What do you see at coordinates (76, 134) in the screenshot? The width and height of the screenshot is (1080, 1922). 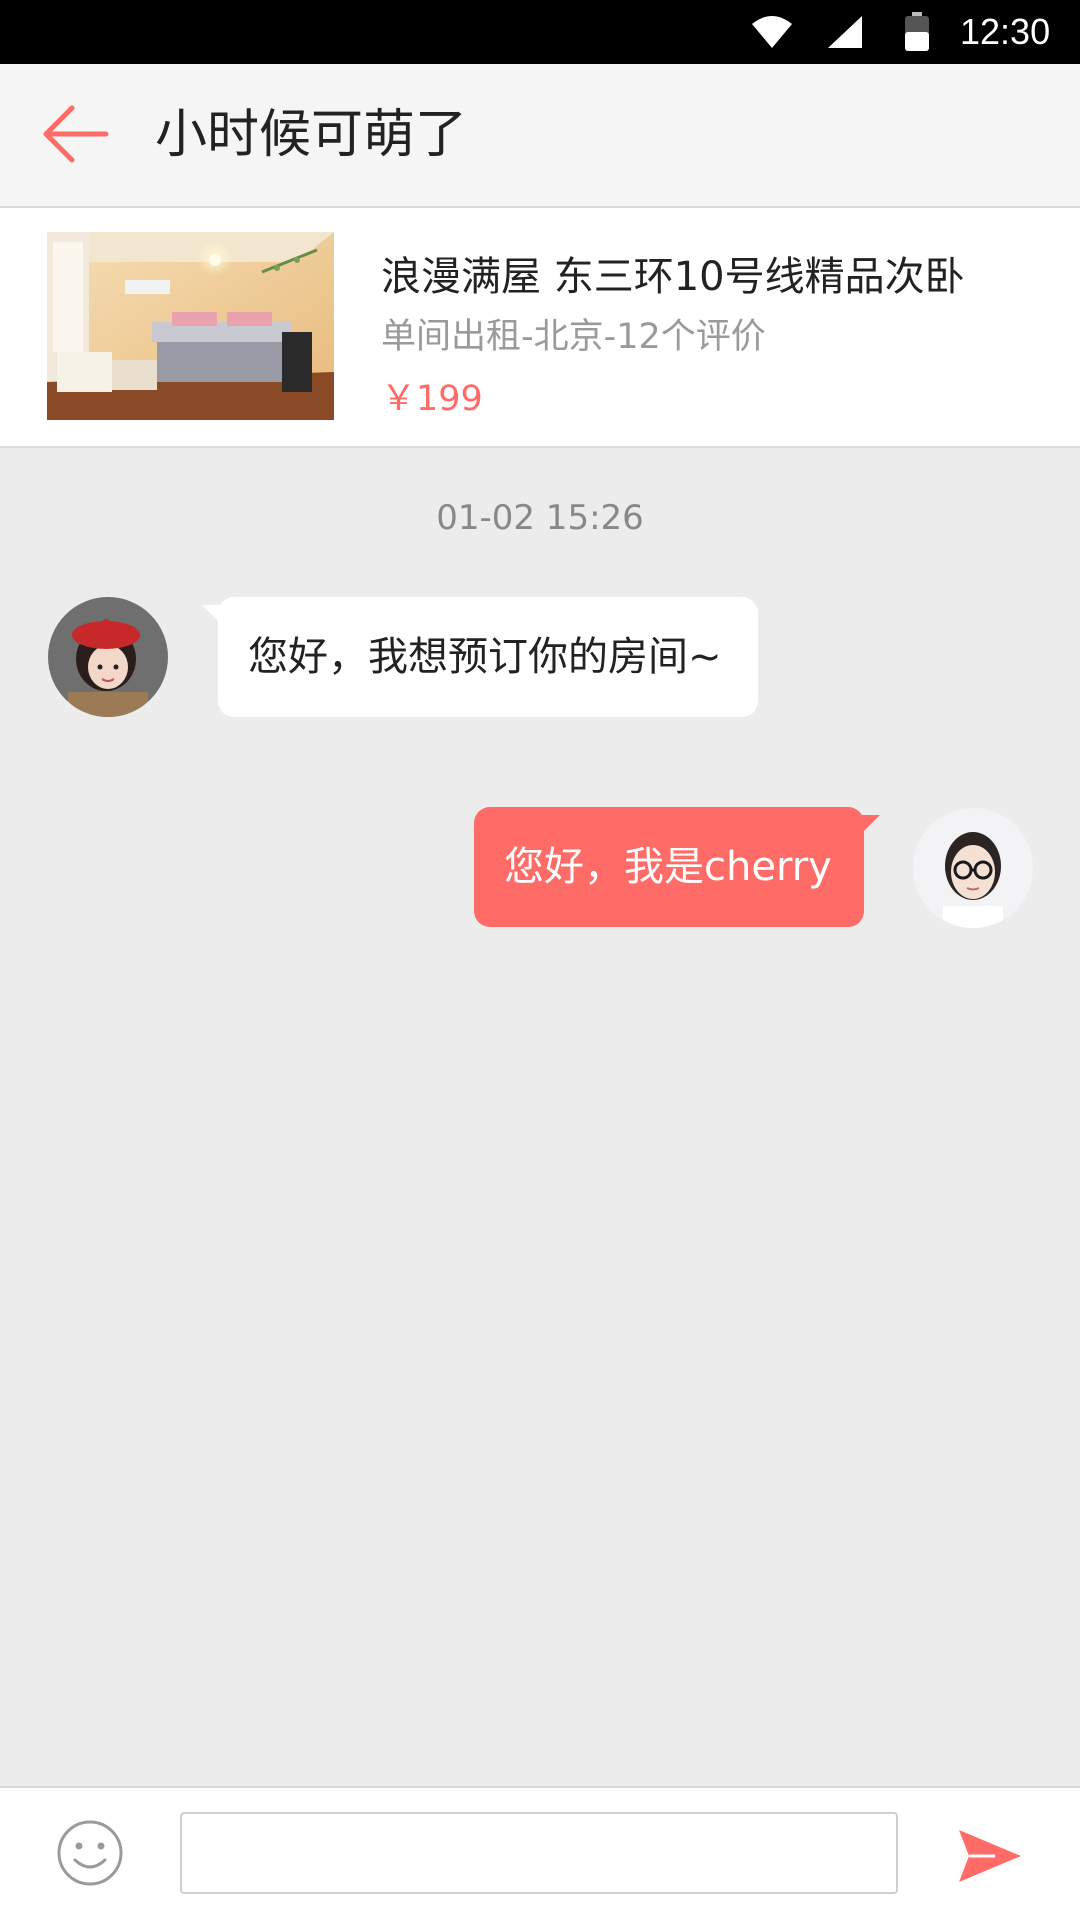 I see `arrow-left-icon` at bounding box center [76, 134].